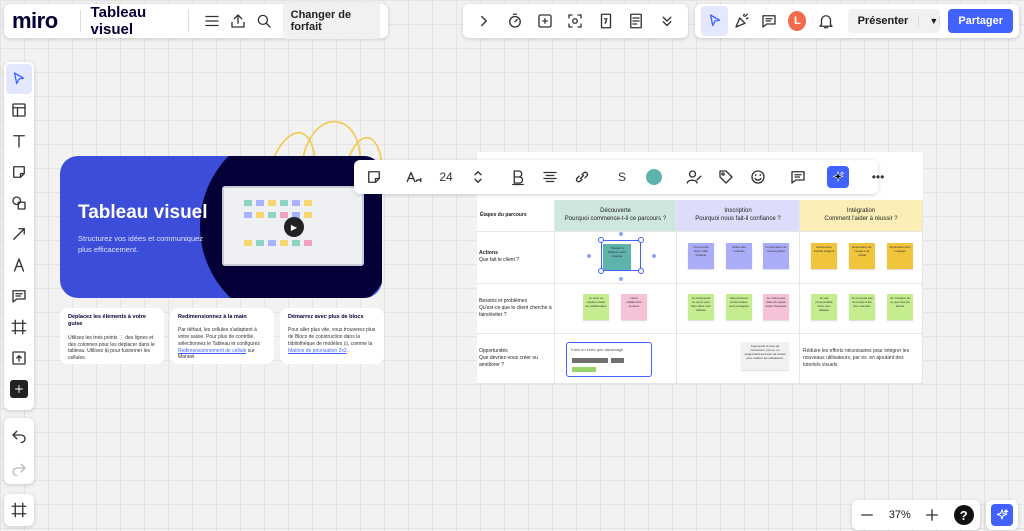 The height and width of the screenshot is (531, 1024). I want to click on sticky-note: Commence avec l'offre Gratuite, so click(701, 256).